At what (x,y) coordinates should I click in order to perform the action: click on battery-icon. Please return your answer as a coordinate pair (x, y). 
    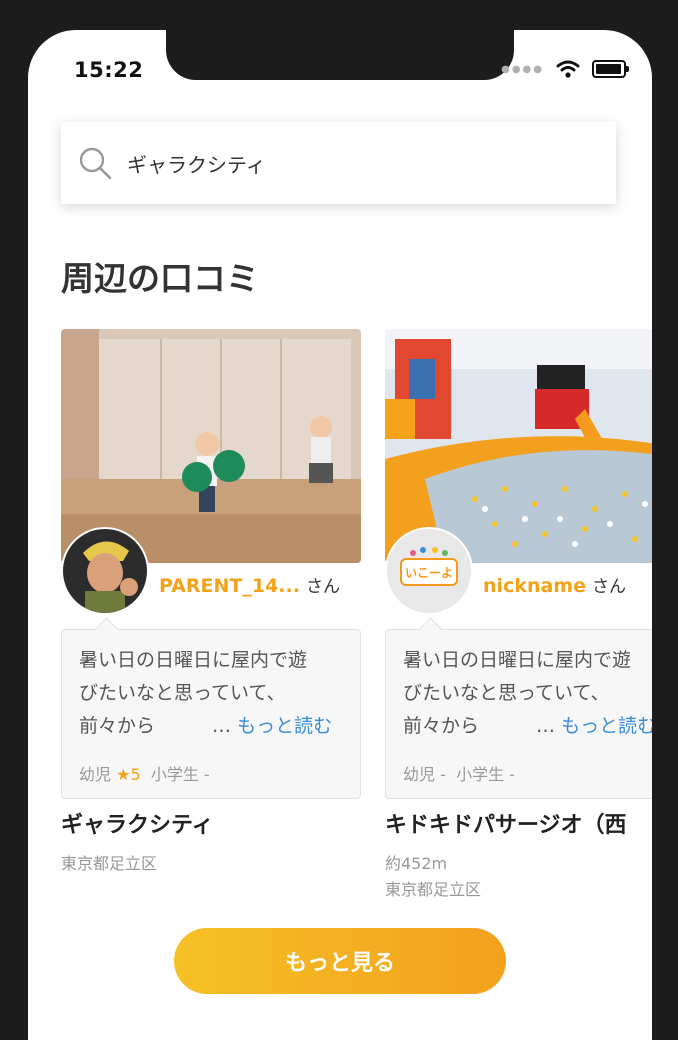
    Looking at the image, I should click on (610, 69).